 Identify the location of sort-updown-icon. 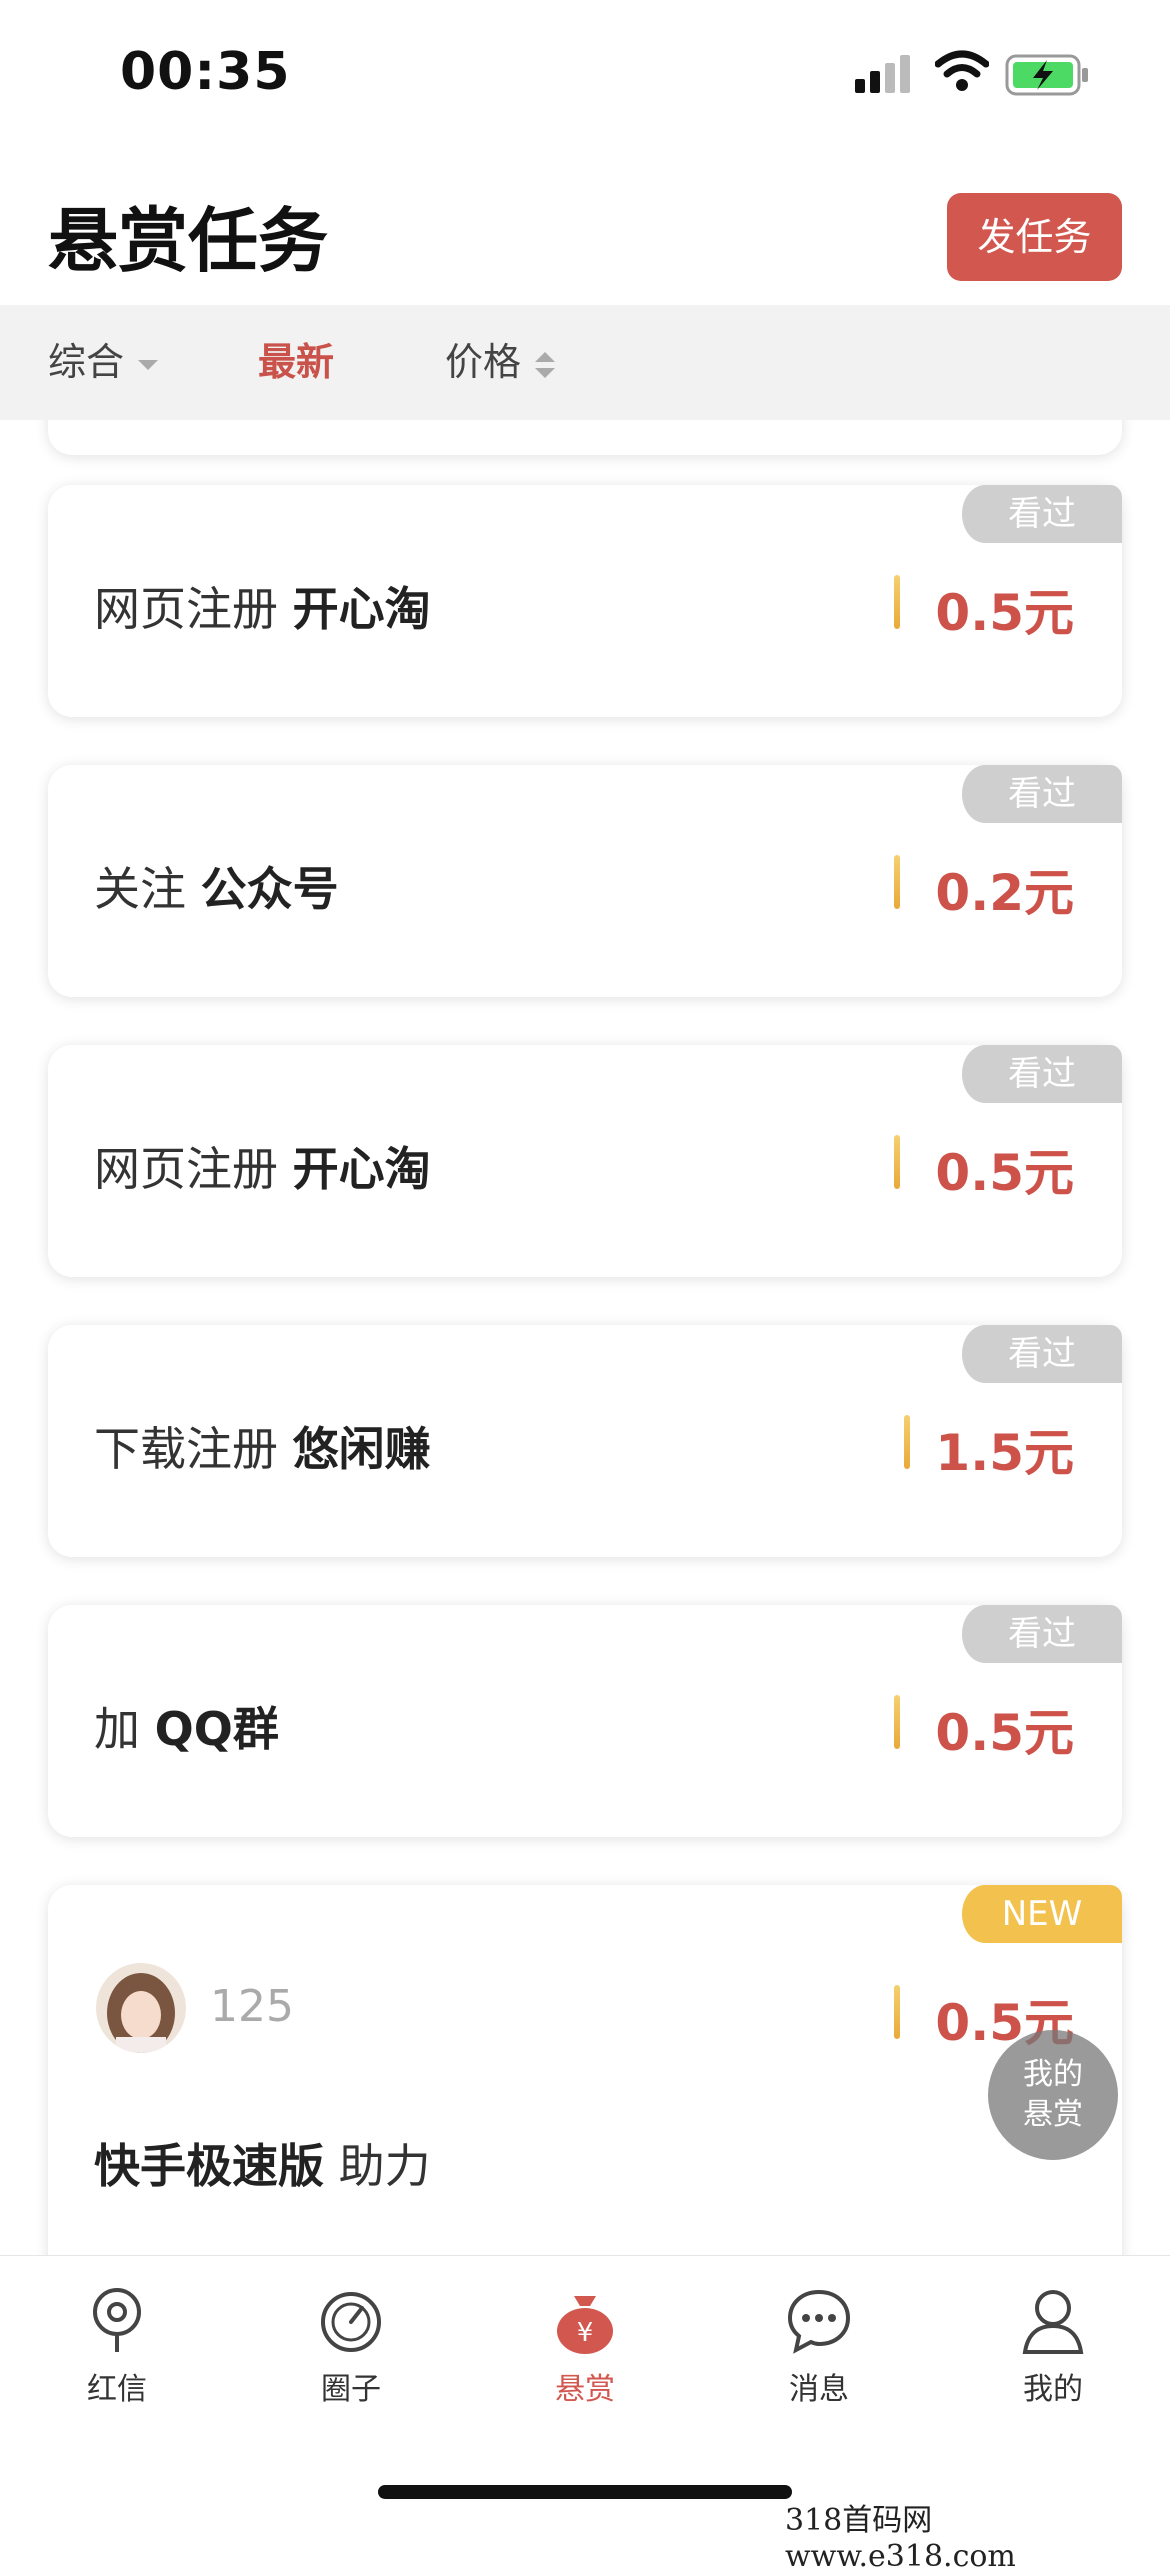
(545, 364).